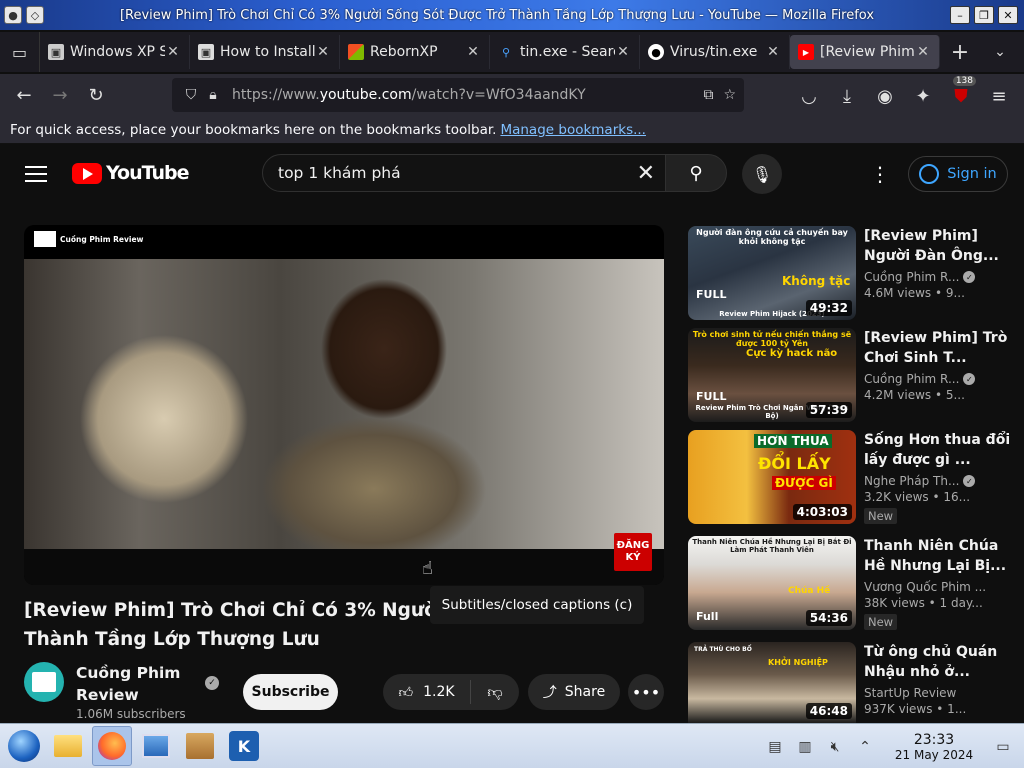  What do you see at coordinates (1000, 52) in the screenshot?
I see `list-all-tabs-button: ⌄` at bounding box center [1000, 52].